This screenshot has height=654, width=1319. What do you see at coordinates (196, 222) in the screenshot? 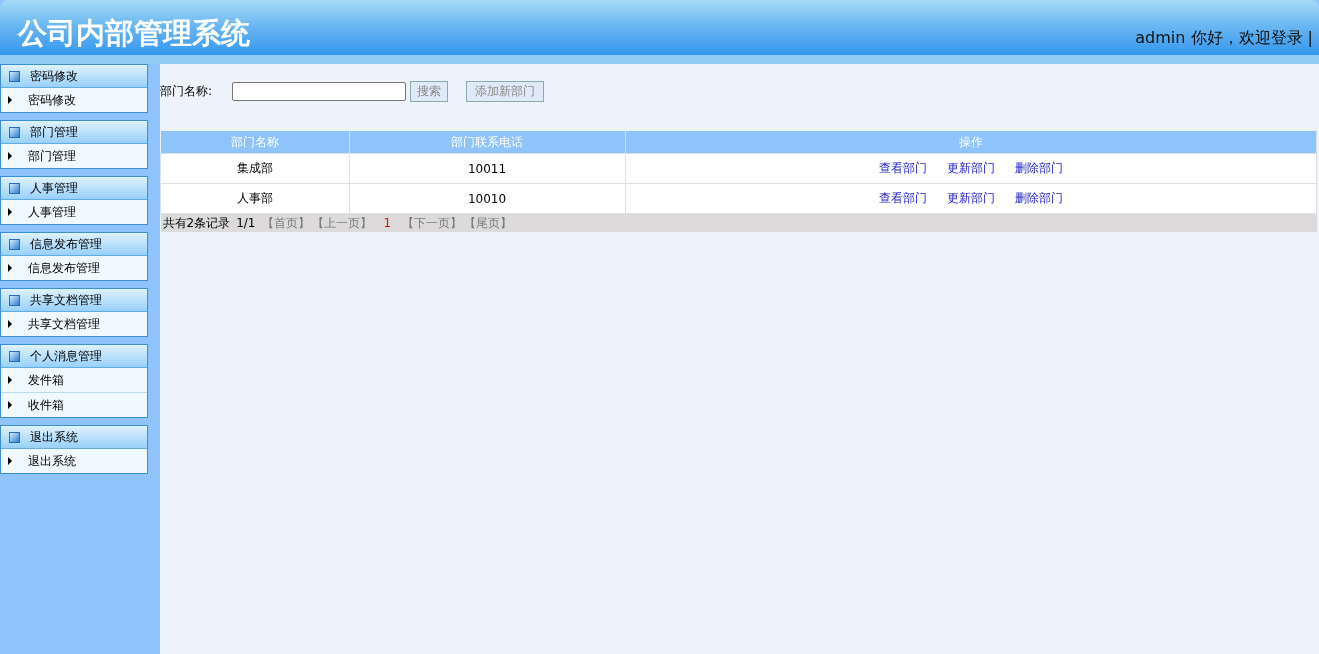
I see `pager-text: 共有2条记录` at bounding box center [196, 222].